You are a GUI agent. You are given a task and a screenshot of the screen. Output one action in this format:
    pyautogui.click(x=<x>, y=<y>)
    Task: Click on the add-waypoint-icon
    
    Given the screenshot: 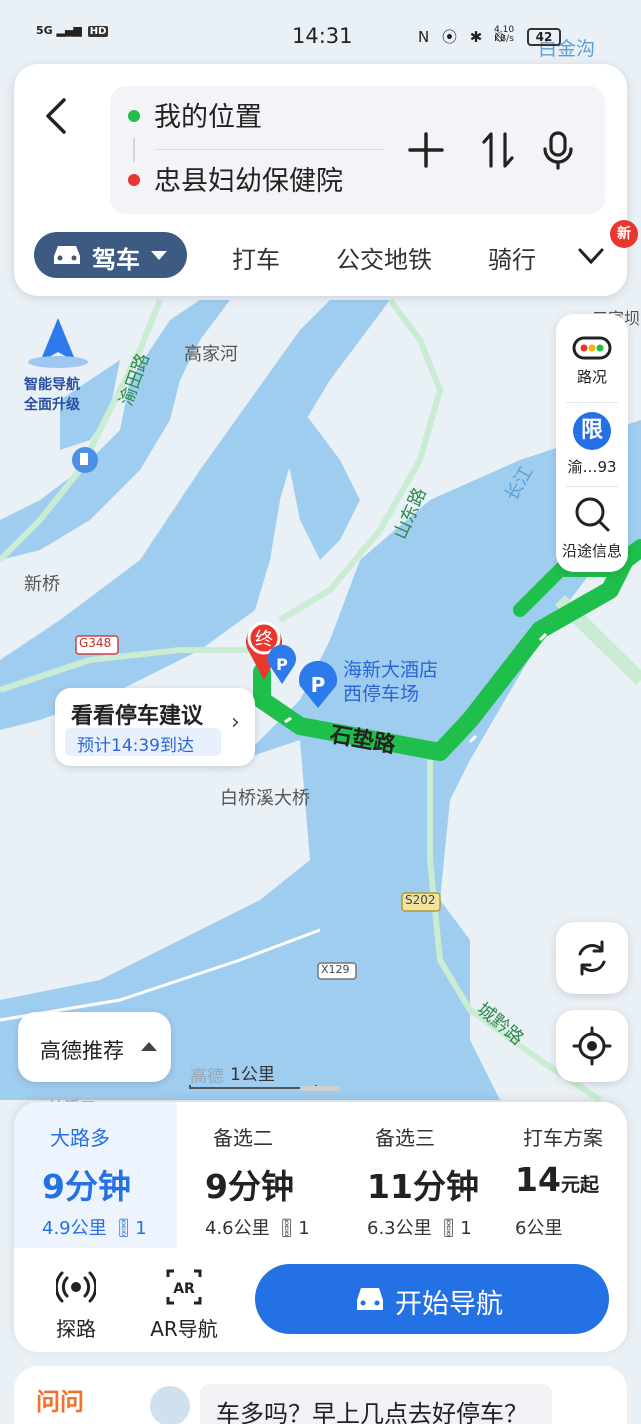 What is the action you would take?
    pyautogui.click(x=426, y=150)
    